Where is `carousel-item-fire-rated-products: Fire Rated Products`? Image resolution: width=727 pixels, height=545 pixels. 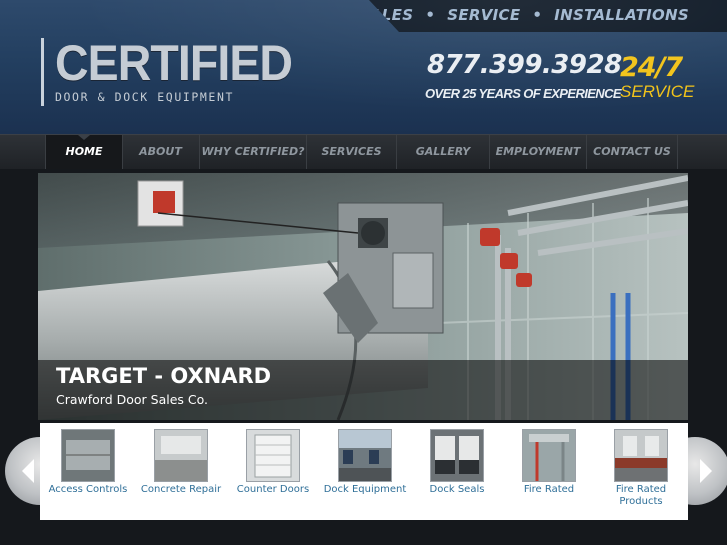 carousel-item-fire-rated-products: Fire Rated Products is located at coordinates (641, 468).